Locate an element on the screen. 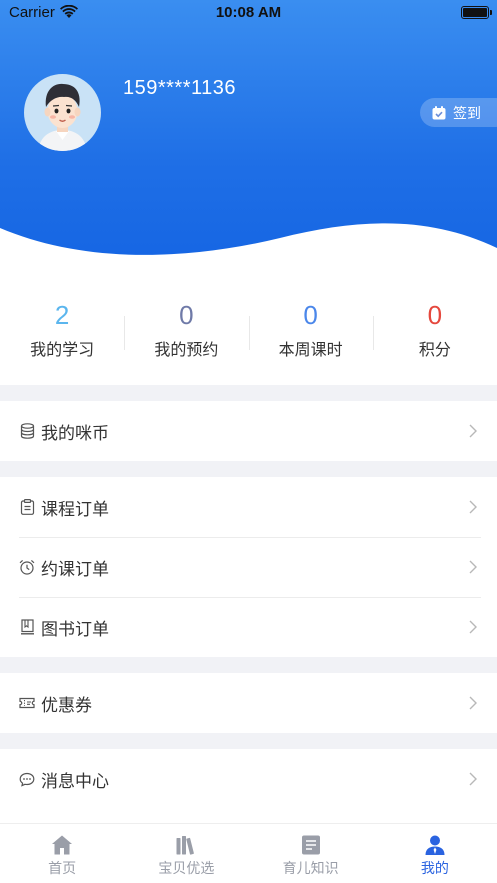  menu-item-label: 图书订单 is located at coordinates (75, 629).